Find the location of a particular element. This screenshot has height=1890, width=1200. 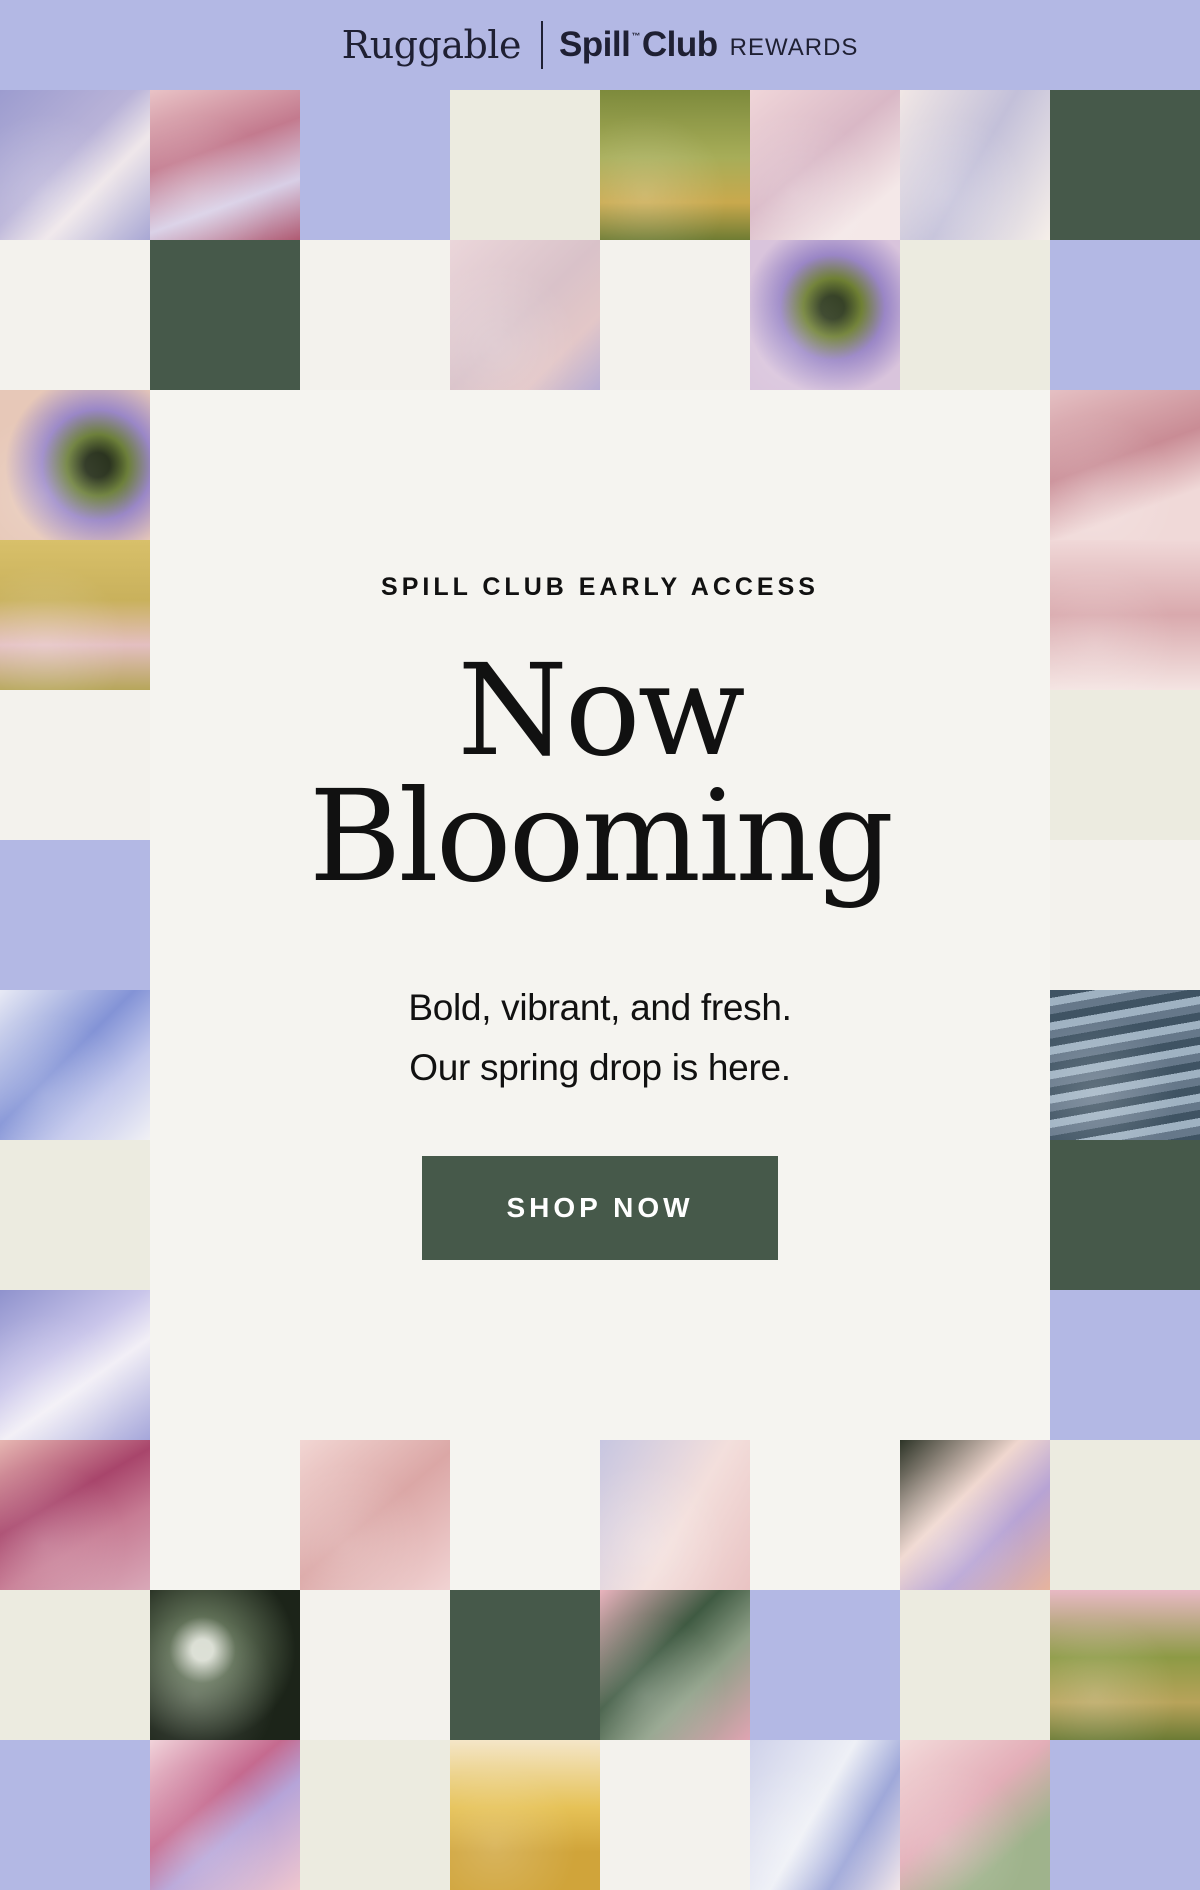

header-bar: Ruggable Spill™Club REWARDS is located at coordinates (600, 45).